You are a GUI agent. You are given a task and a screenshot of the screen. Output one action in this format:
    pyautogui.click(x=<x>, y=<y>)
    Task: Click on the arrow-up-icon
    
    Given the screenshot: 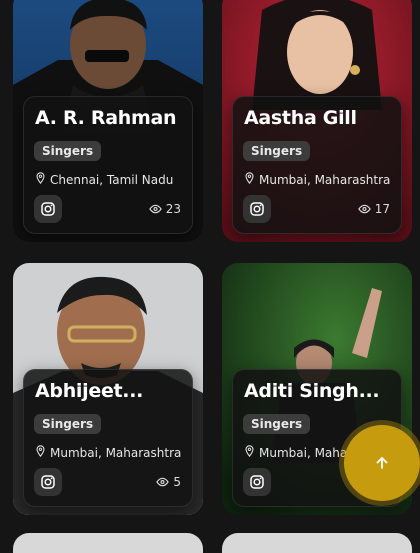 What is the action you would take?
    pyautogui.click(x=382, y=463)
    